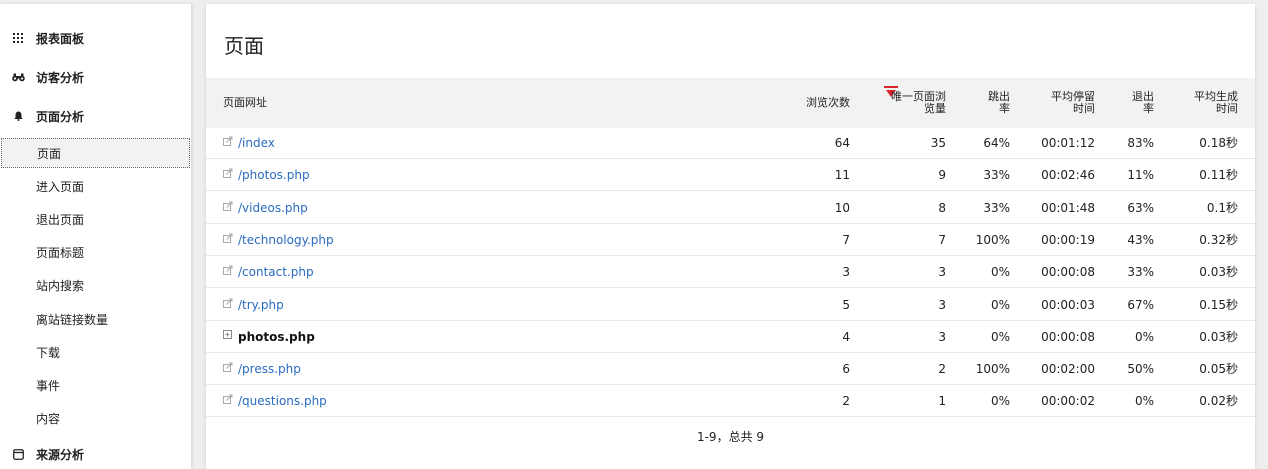 The width and height of the screenshot is (1268, 469). I want to click on cell-views: 3, so click(846, 272).